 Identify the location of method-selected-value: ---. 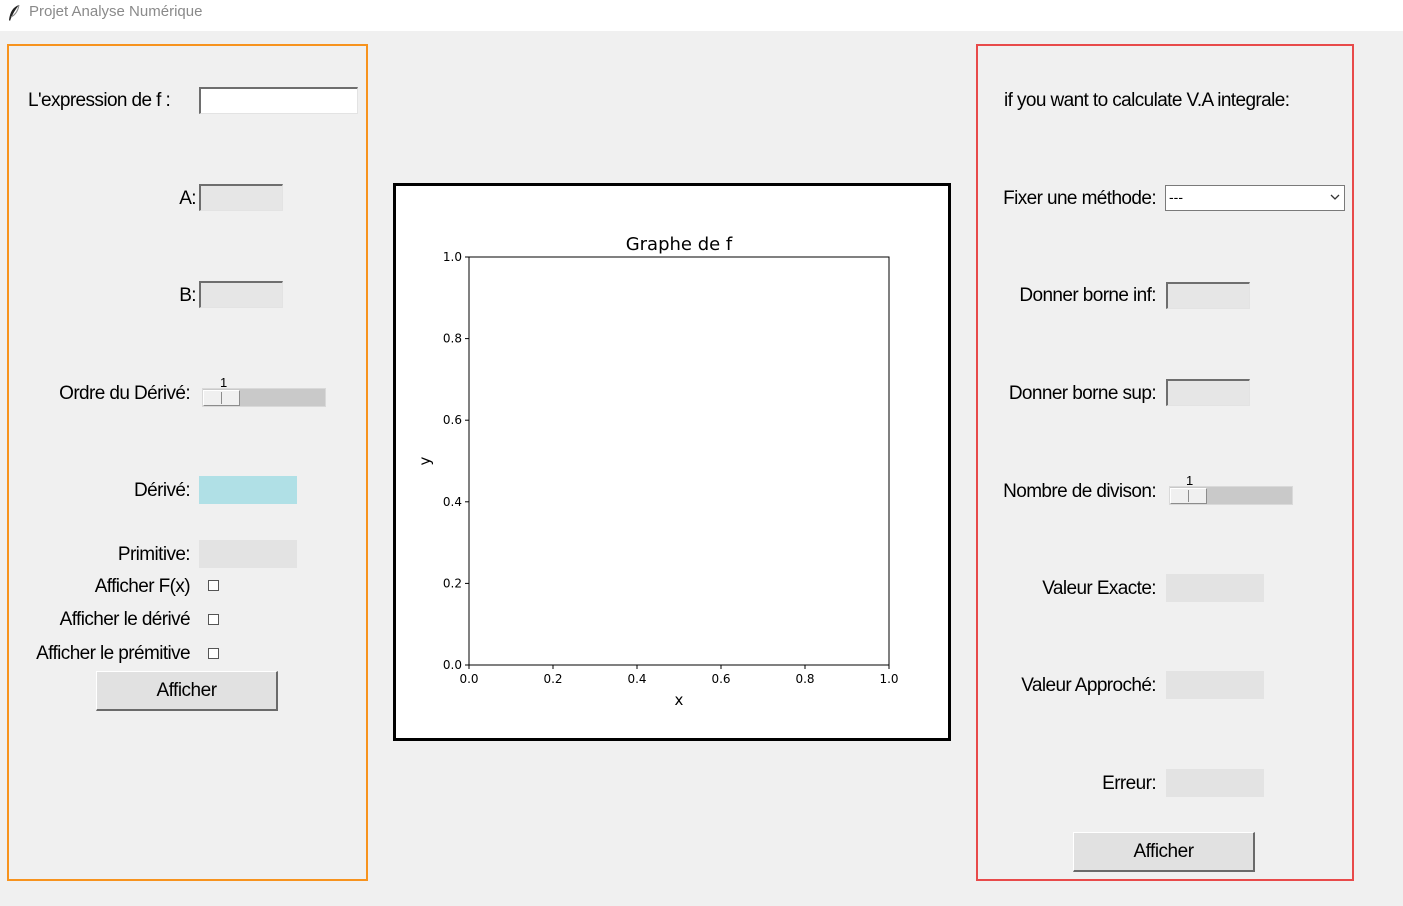
(1176, 197).